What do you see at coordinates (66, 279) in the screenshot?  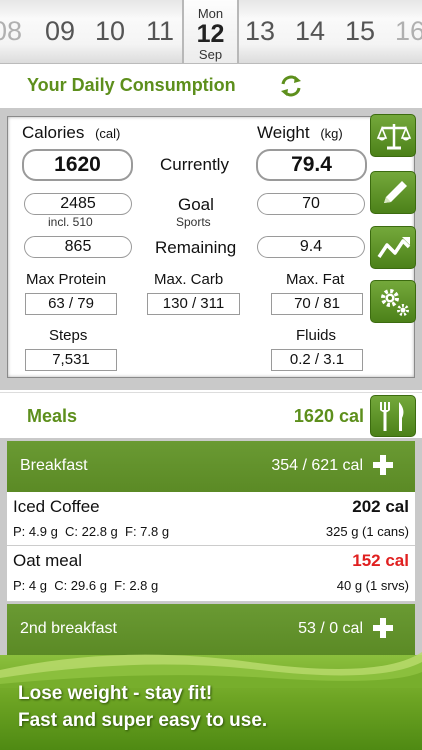 I see `max-protein-label: Max Protein` at bounding box center [66, 279].